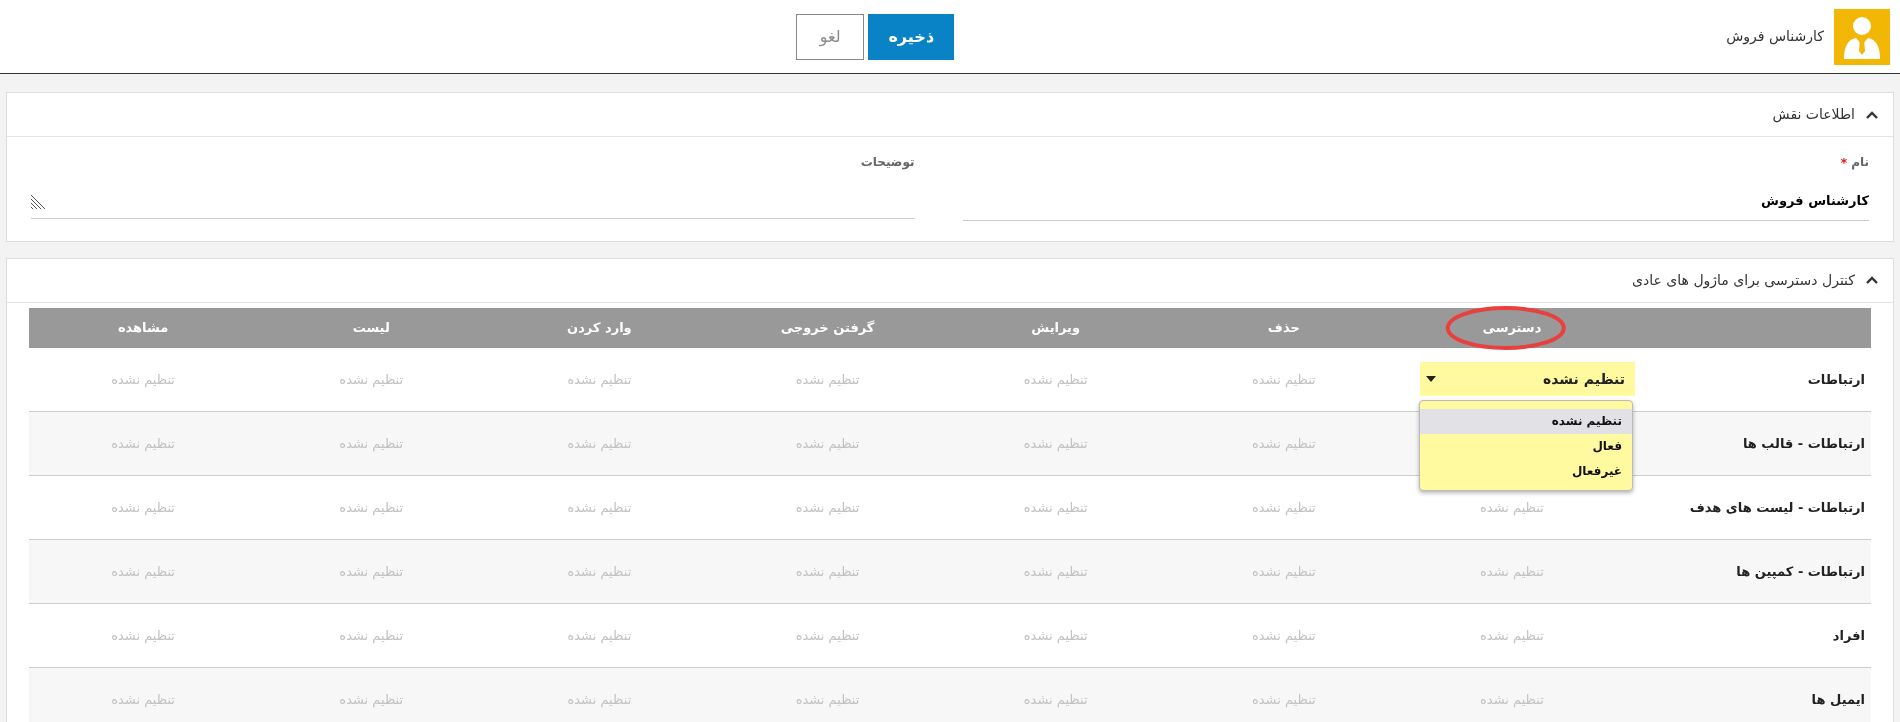 The width and height of the screenshot is (1900, 722). Describe the element at coordinates (371, 327) in the screenshot. I see `column-header: لیست` at that location.